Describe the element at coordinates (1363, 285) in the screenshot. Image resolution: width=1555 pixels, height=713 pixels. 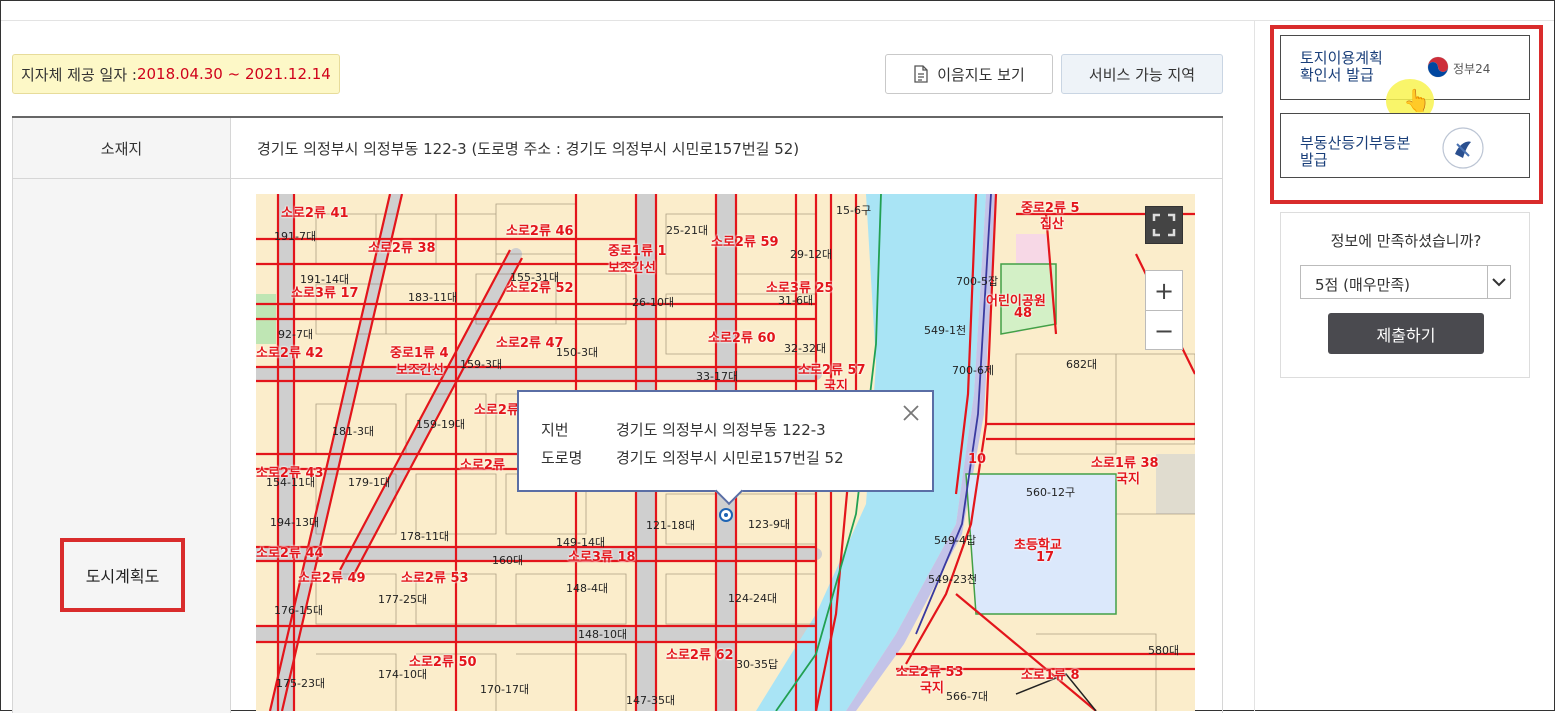
I see `rating-selected: 5점 (매우만족)` at that location.